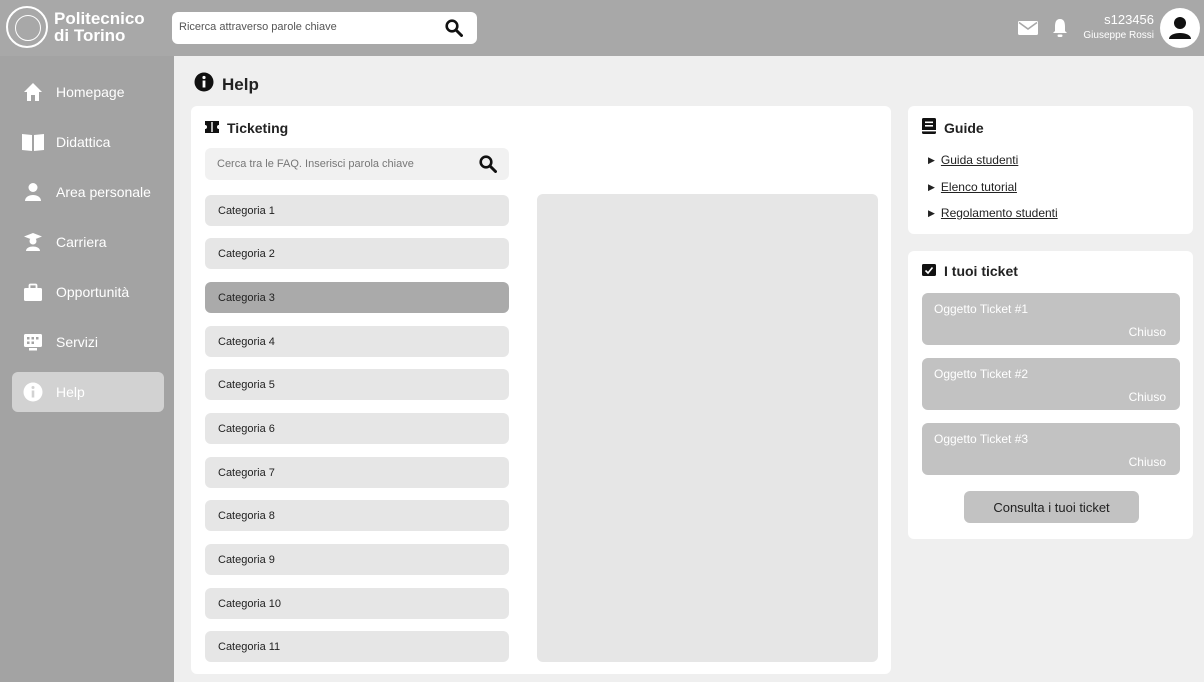  I want to click on category-item-9: Categoria 9, so click(357, 559).